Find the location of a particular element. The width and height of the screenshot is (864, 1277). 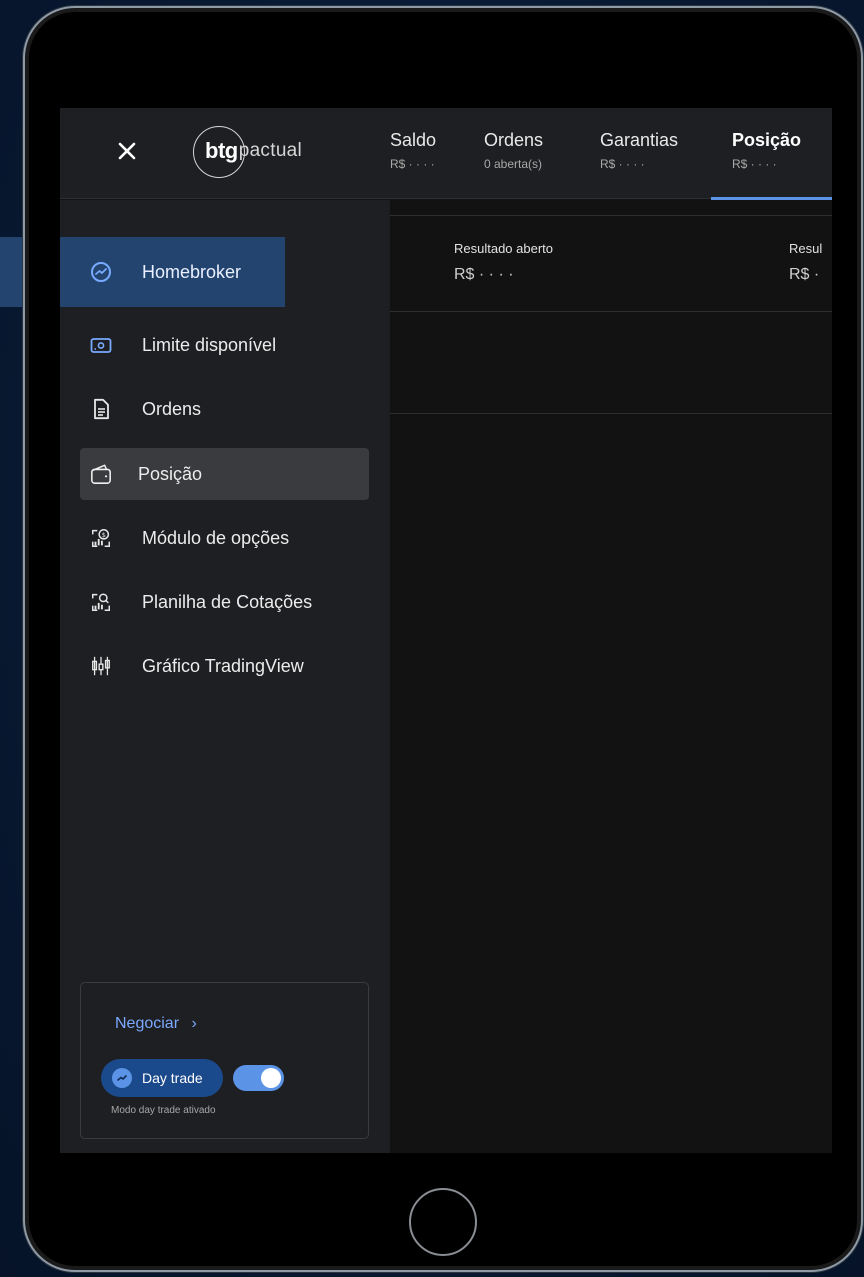

chevron-right-icon: › is located at coordinates (194, 1023).